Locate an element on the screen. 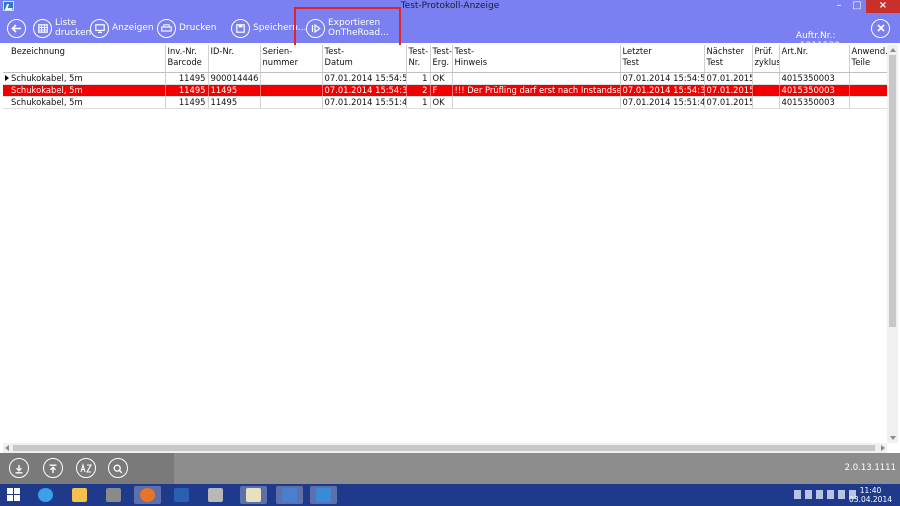 The width and height of the screenshot is (900, 506). table-cell: 900014446 is located at coordinates (234, 78).